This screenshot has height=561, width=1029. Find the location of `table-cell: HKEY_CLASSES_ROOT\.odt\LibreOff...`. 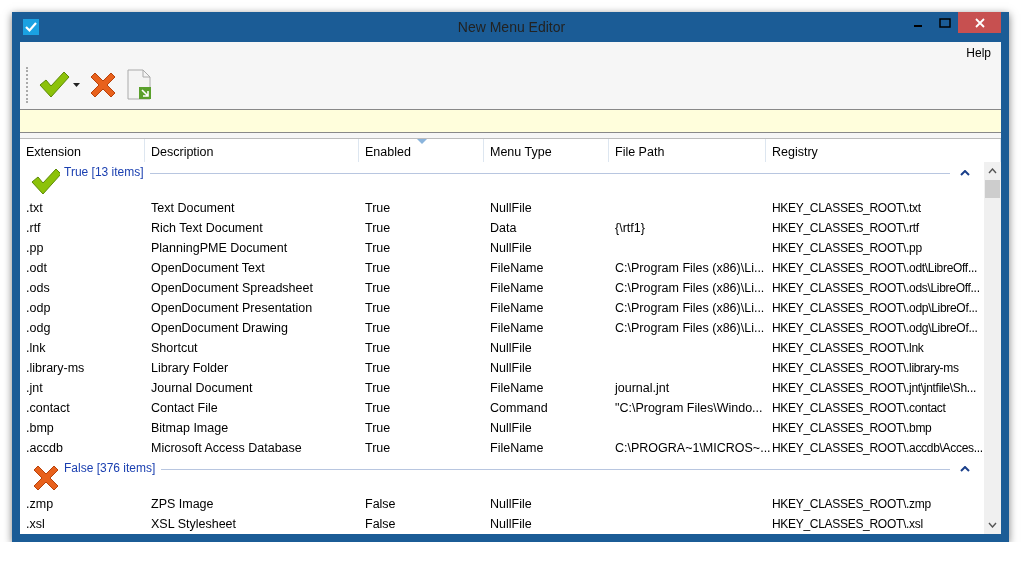

table-cell: HKEY_CLASSES_ROOT\.odt\LibreOff... is located at coordinates (874, 268).